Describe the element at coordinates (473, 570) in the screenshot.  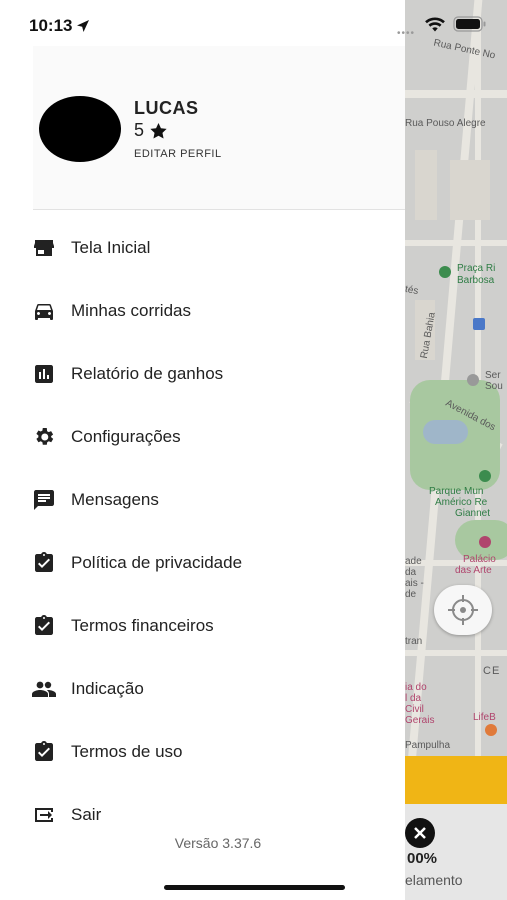
I see `map-label: das Arte` at that location.